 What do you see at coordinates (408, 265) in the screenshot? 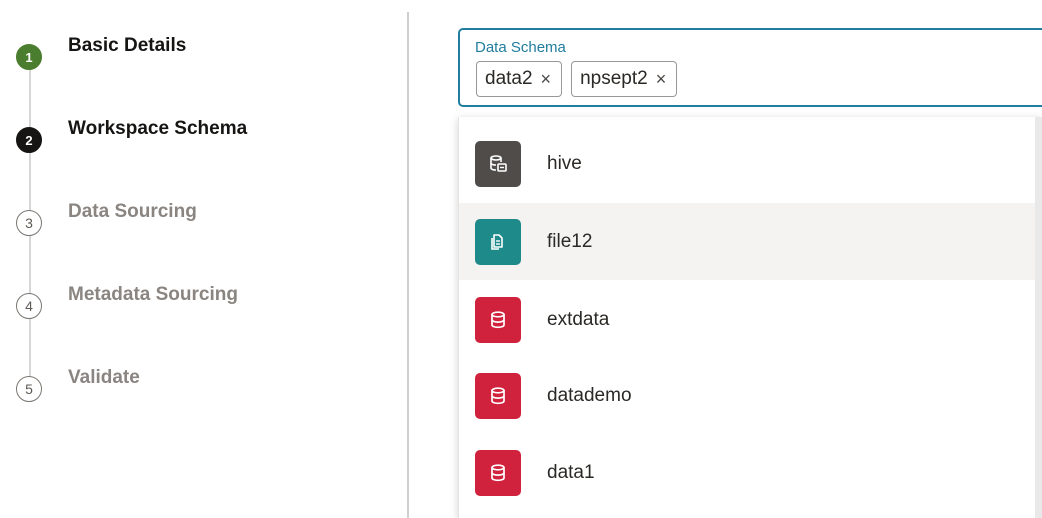
I see `vertical-divider` at bounding box center [408, 265].